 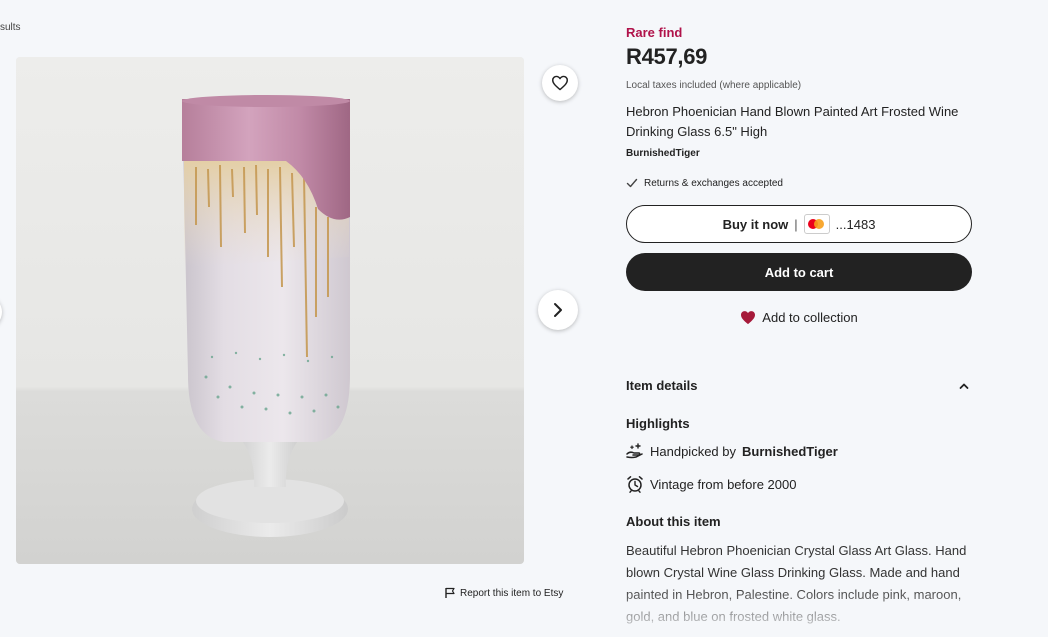 What do you see at coordinates (512, 593) in the screenshot?
I see `report-link-label: Report this item to Etsy` at bounding box center [512, 593].